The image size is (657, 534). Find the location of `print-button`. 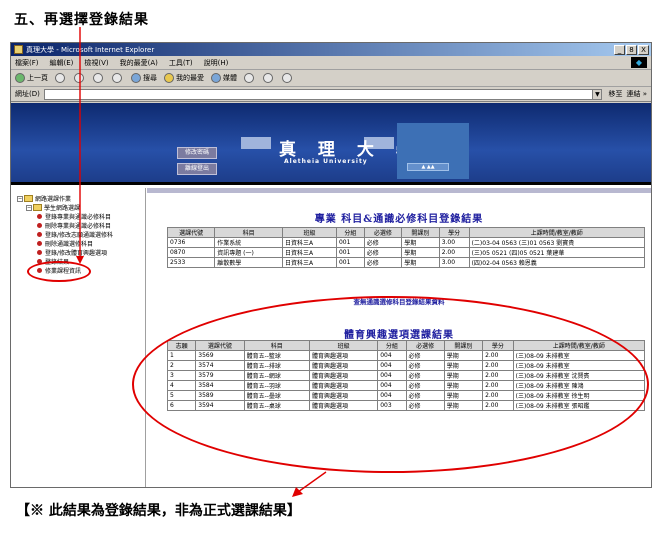

print-button is located at coordinates (288, 78).